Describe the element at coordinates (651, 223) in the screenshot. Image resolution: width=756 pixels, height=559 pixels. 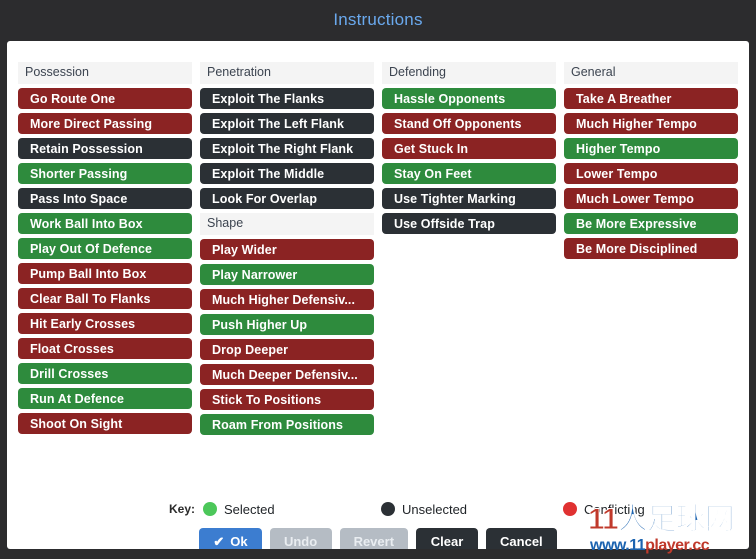
I see `option-be-more-expressive: Be More Expressive` at that location.